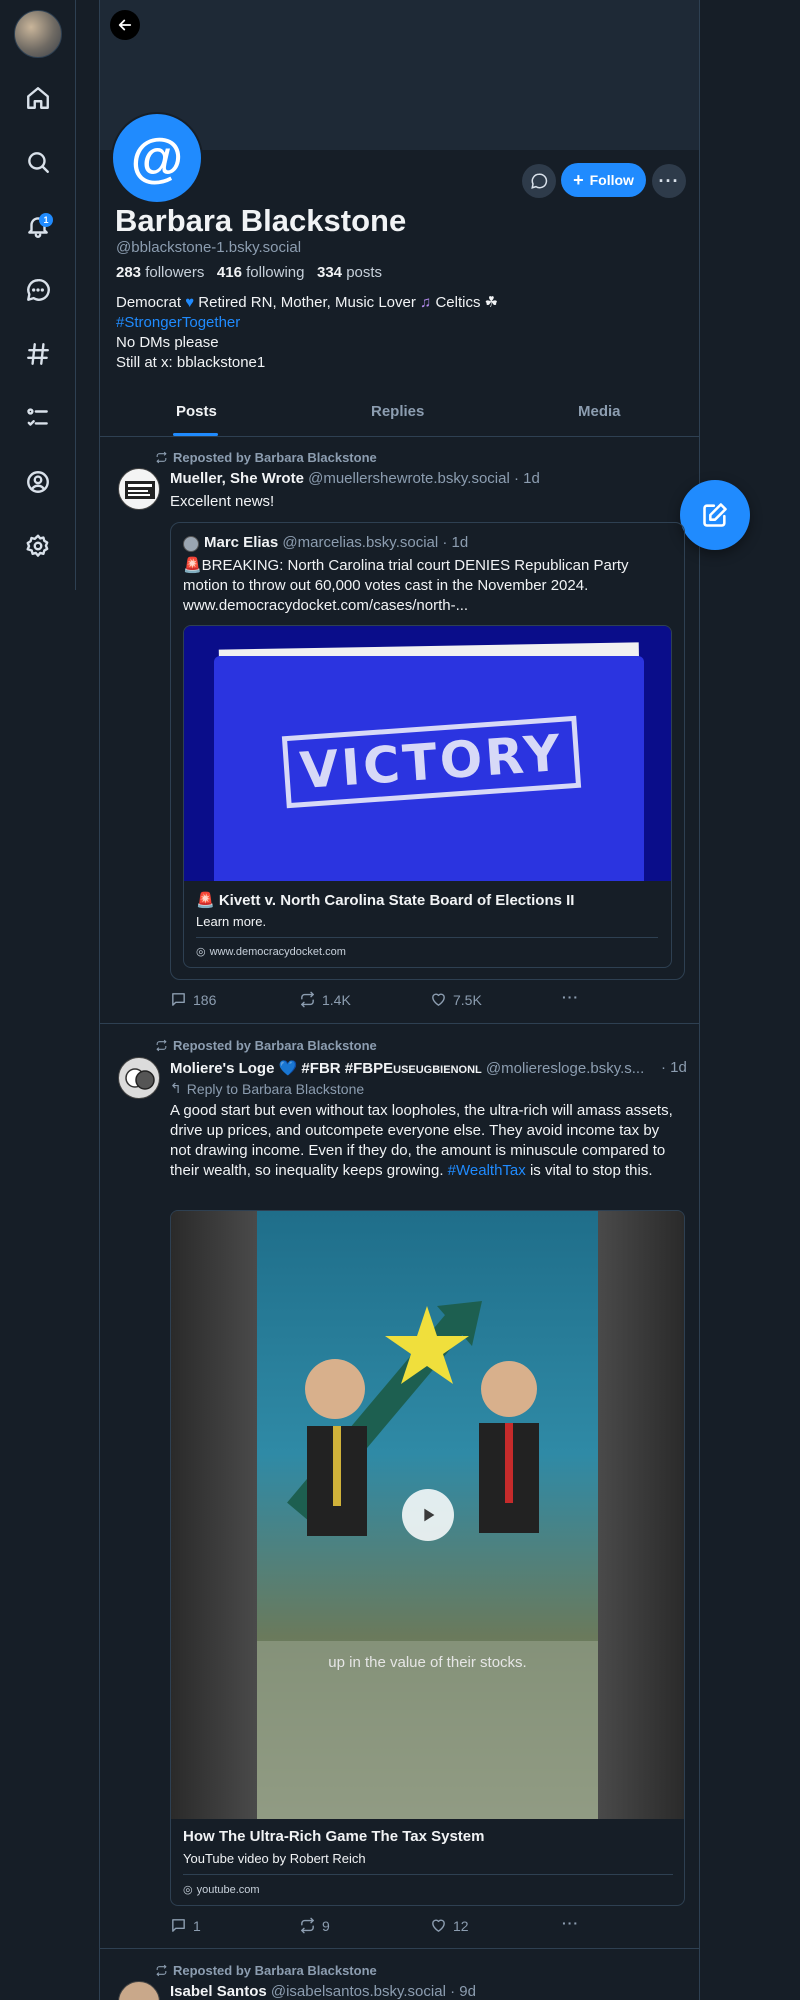  I want to click on profile-handle: @bblackstone-1.bsky.social, so click(209, 247).